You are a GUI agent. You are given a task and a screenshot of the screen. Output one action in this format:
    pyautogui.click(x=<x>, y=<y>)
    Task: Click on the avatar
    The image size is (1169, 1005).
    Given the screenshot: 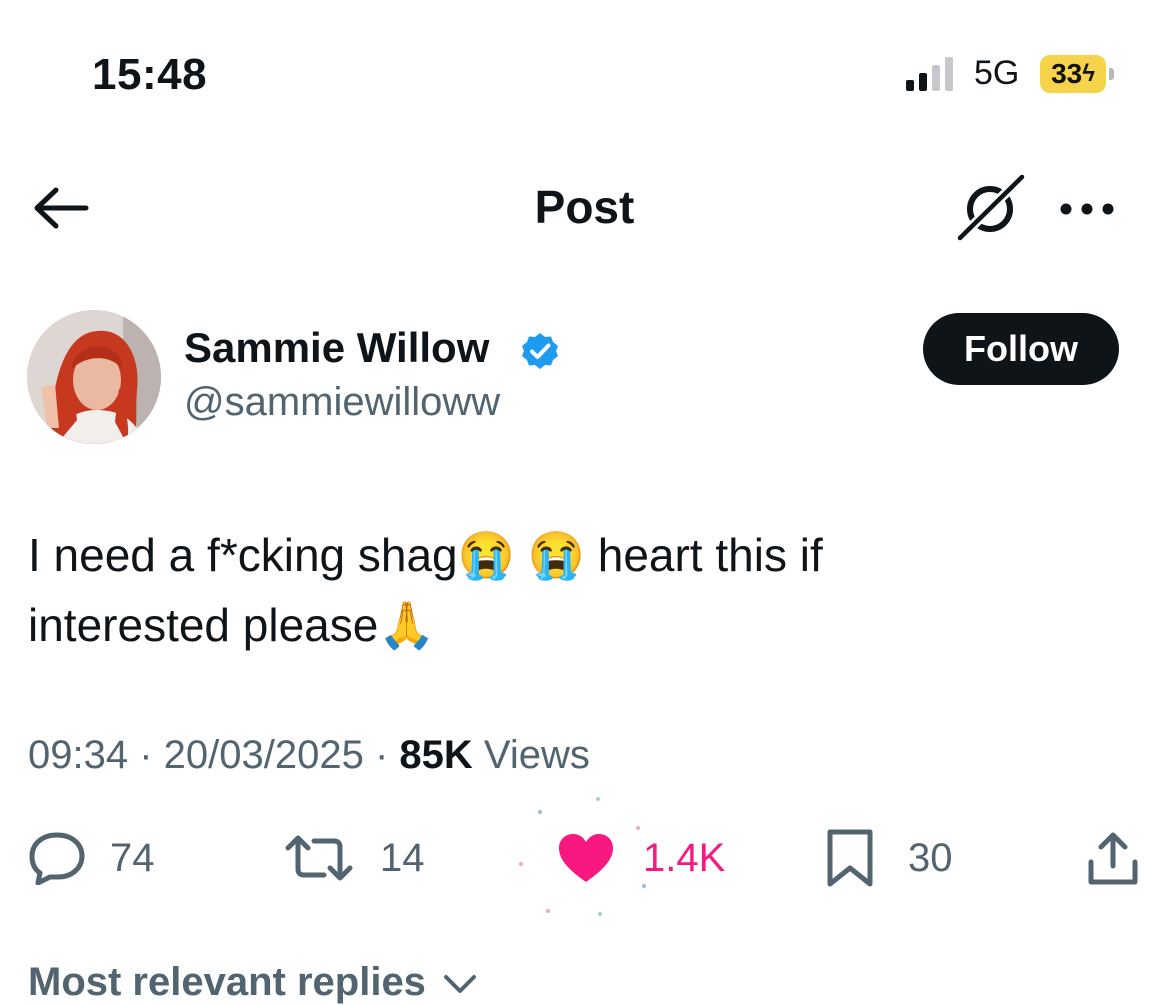 What is the action you would take?
    pyautogui.click(x=94, y=377)
    